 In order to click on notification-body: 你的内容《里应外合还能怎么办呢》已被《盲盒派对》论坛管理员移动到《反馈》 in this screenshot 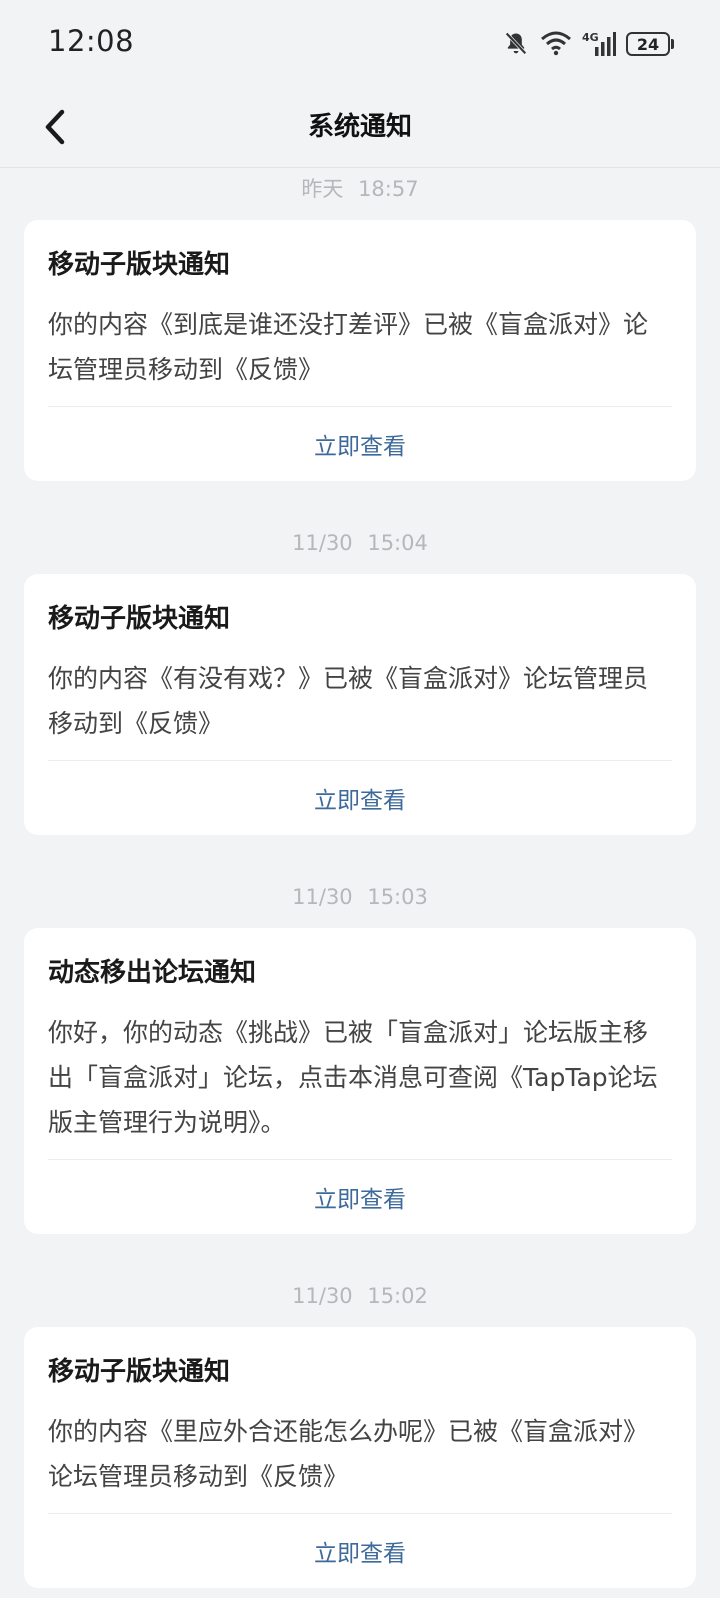, I will do `click(348, 1454)`.